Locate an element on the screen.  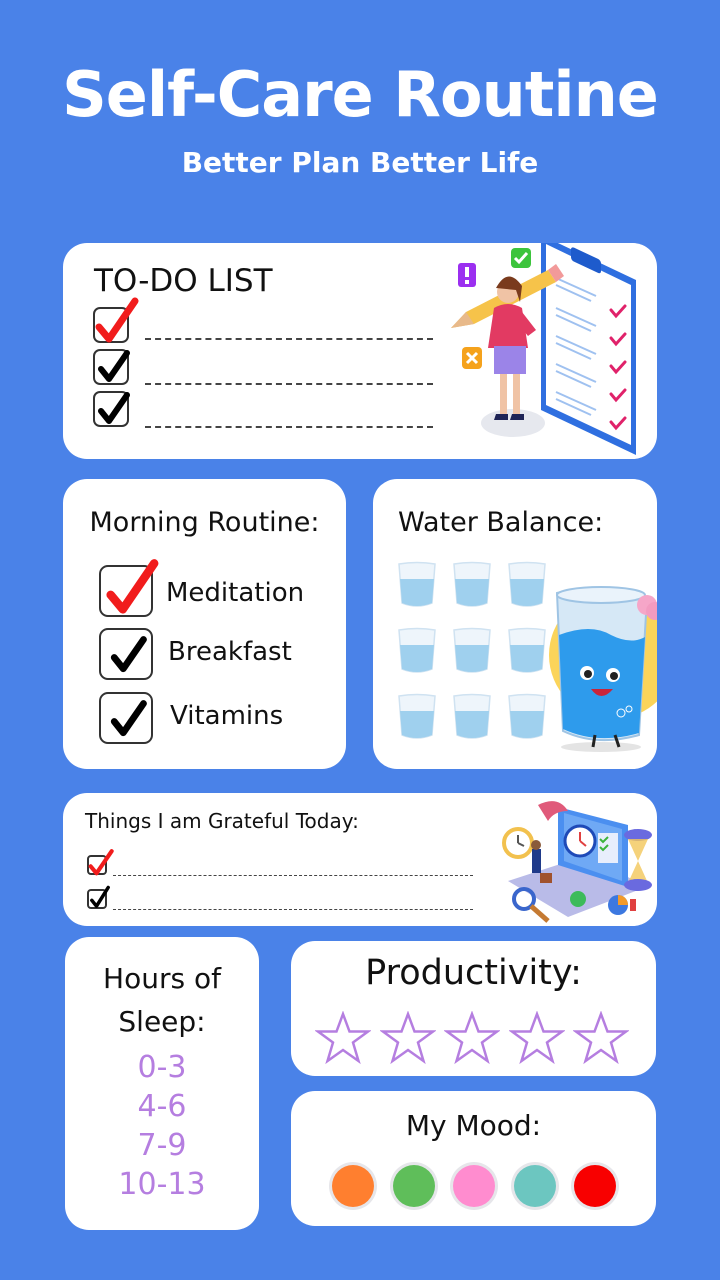
productivity-title: Productivity: is located at coordinates (473, 973).